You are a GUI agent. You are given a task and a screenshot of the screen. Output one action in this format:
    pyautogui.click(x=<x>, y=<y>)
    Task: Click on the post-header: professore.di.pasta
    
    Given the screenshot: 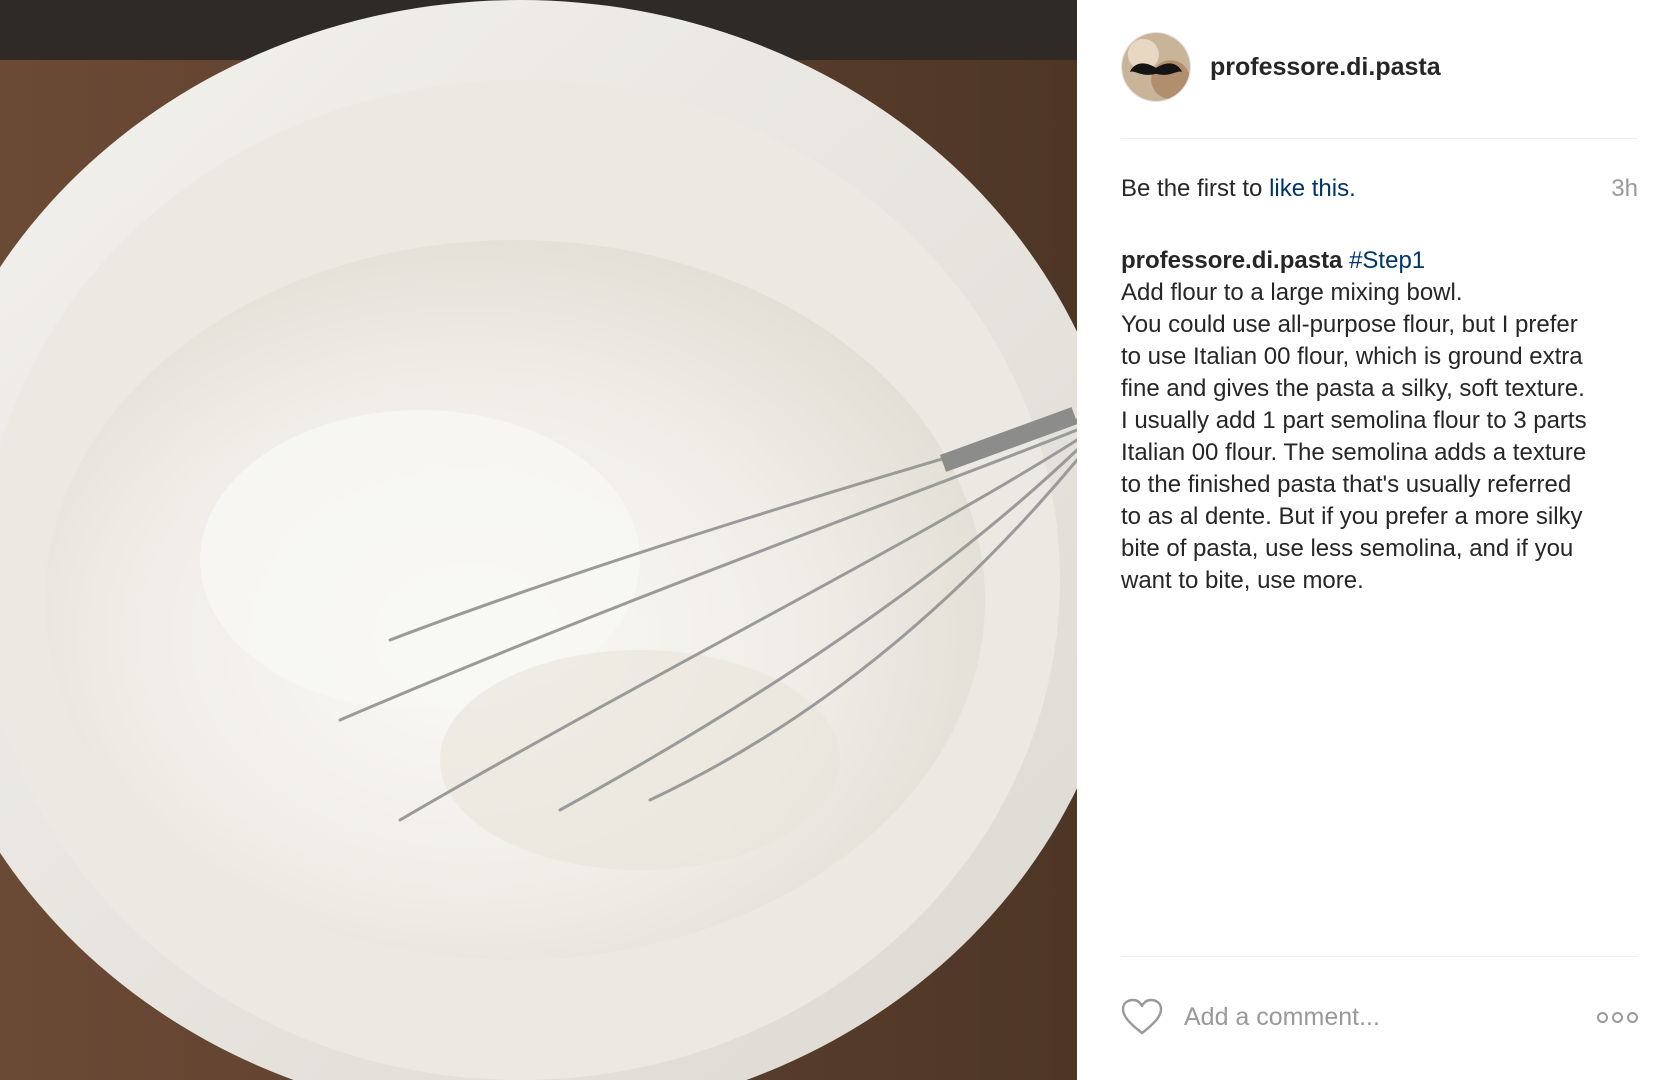 What is the action you would take?
    pyautogui.click(x=1281, y=67)
    